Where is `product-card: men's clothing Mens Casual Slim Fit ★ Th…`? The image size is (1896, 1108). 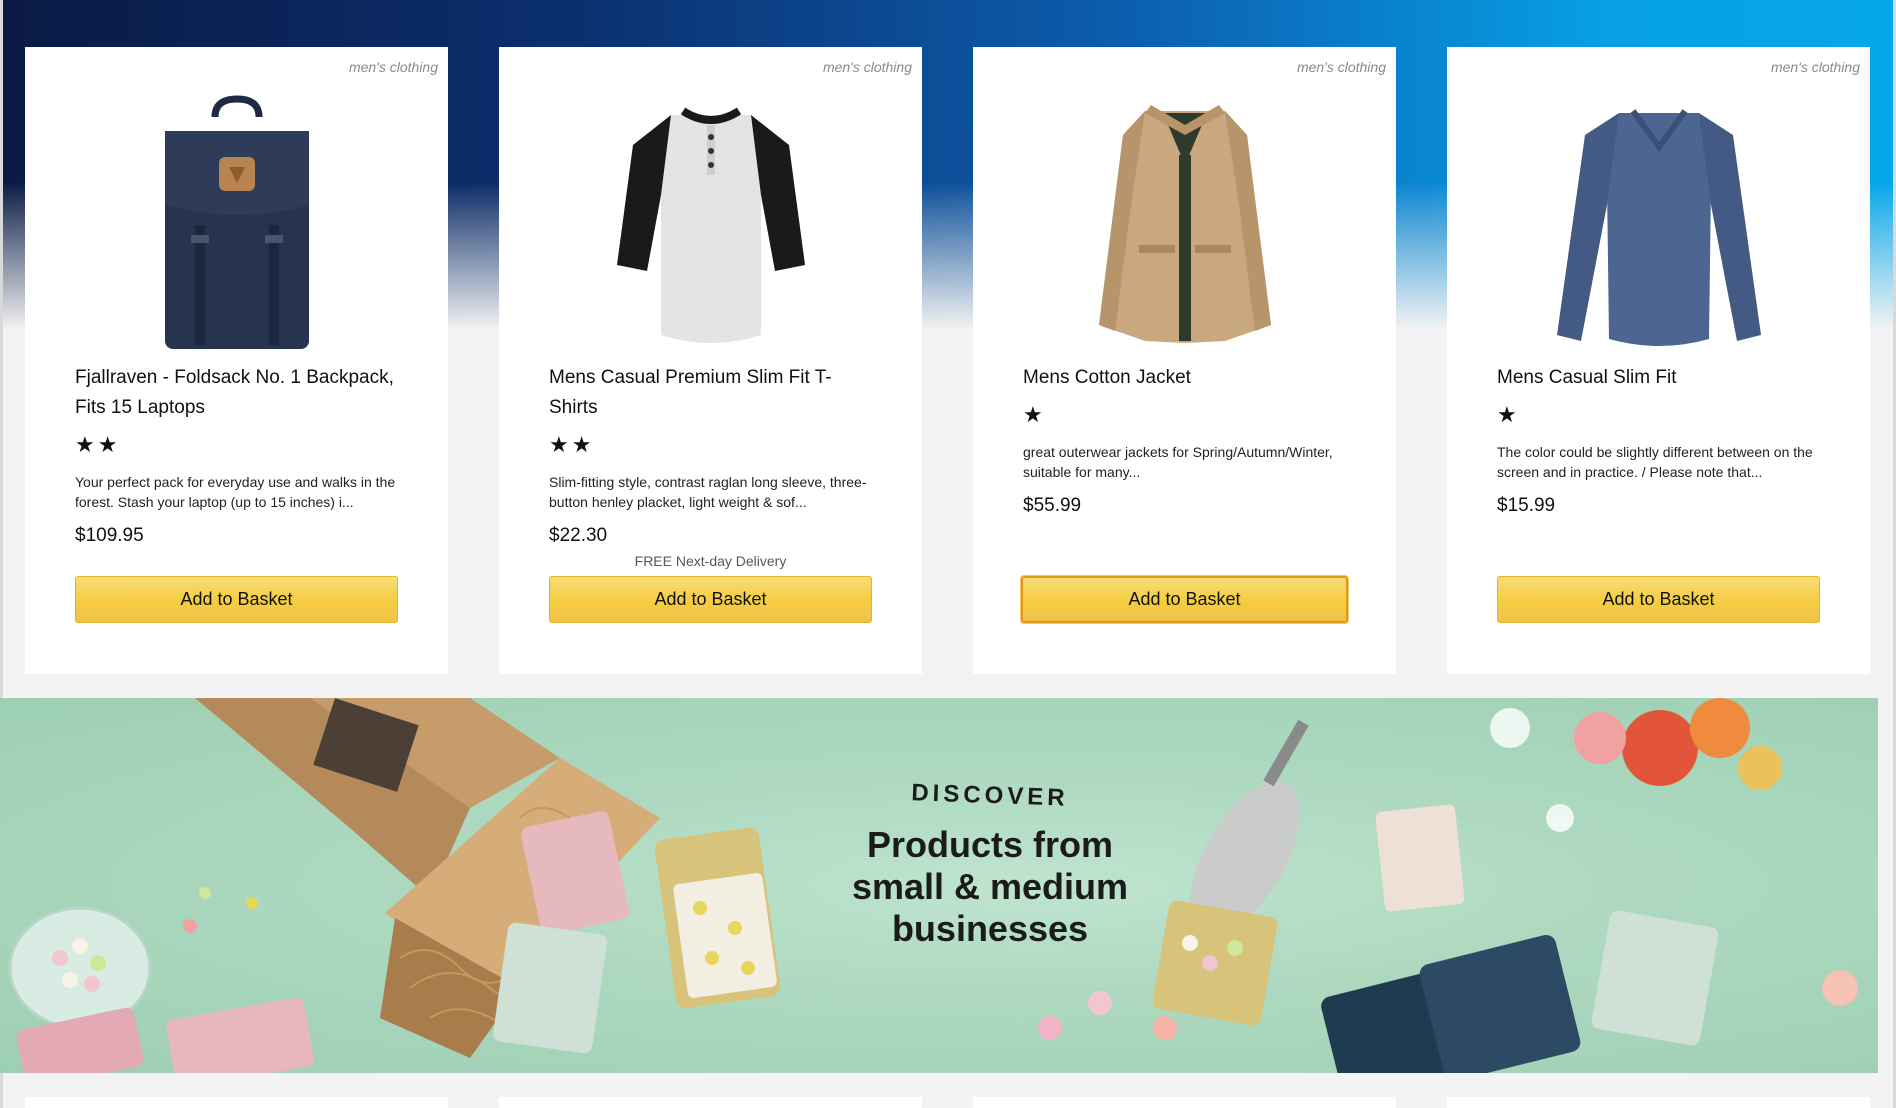
product-card: men's clothing Mens Casual Slim Fit ★ Th… is located at coordinates (1658, 360).